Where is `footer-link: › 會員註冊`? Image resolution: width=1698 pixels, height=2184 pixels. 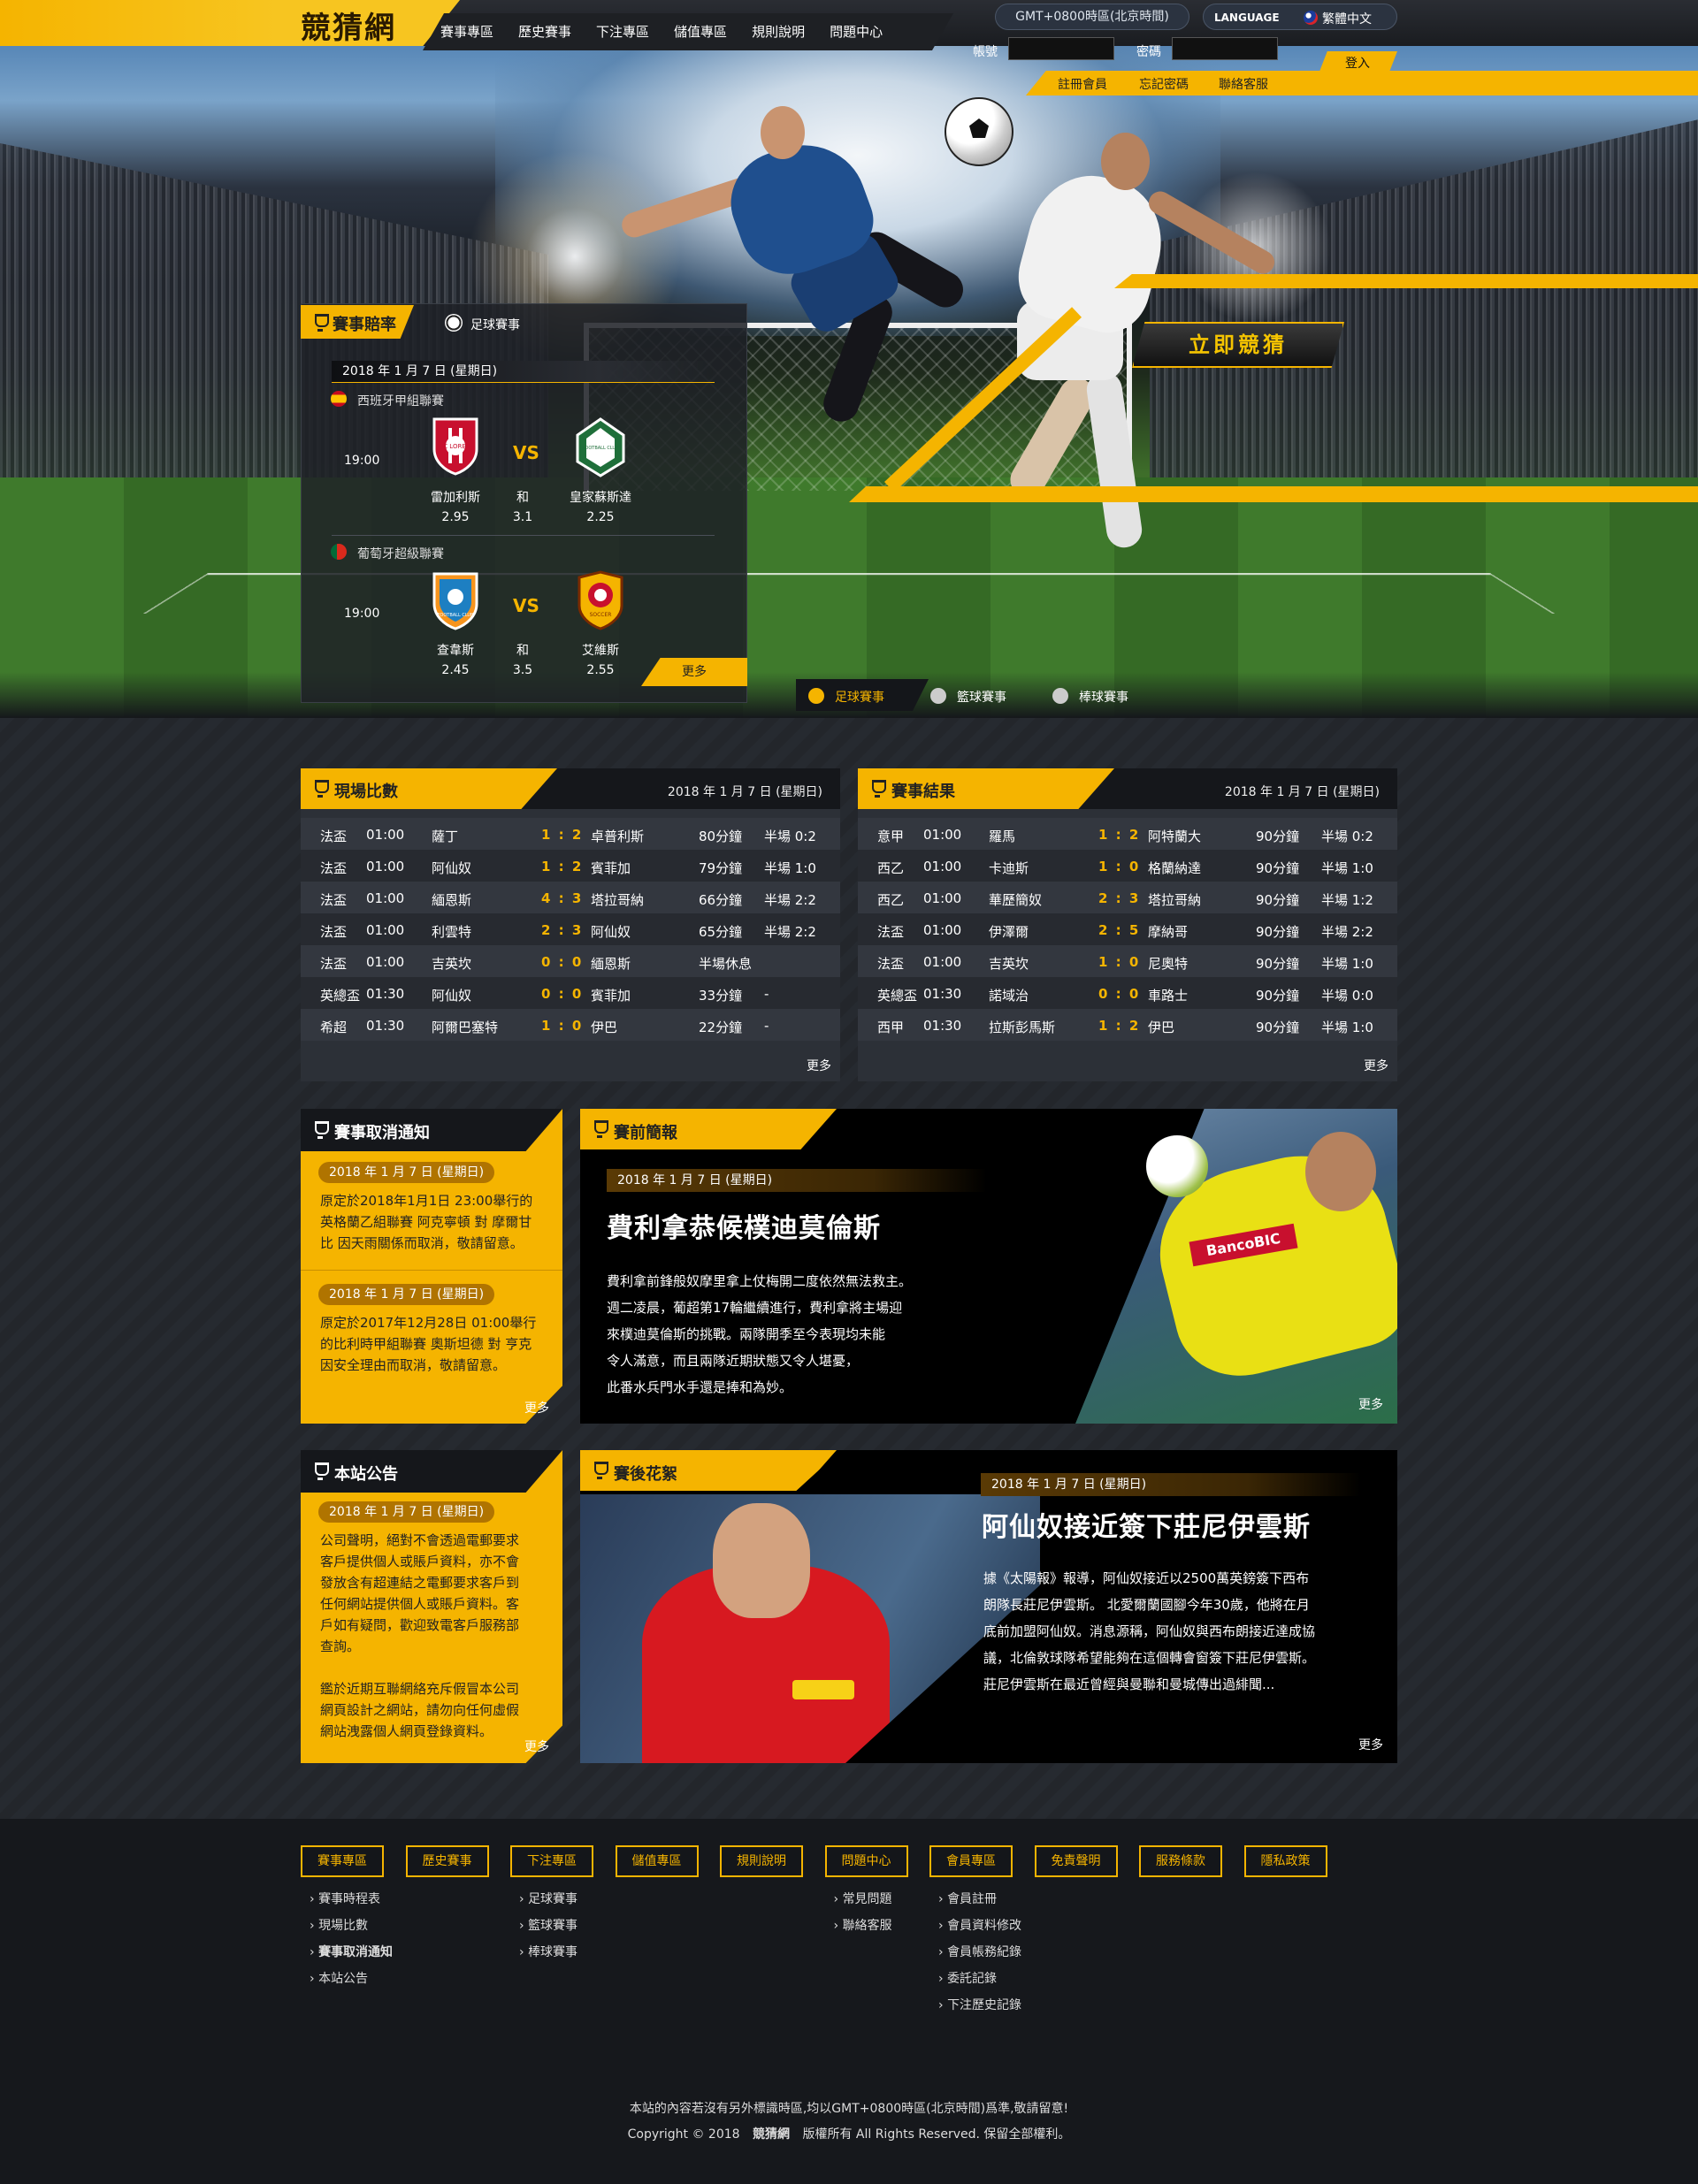 footer-link: › 會員註冊 is located at coordinates (968, 1898).